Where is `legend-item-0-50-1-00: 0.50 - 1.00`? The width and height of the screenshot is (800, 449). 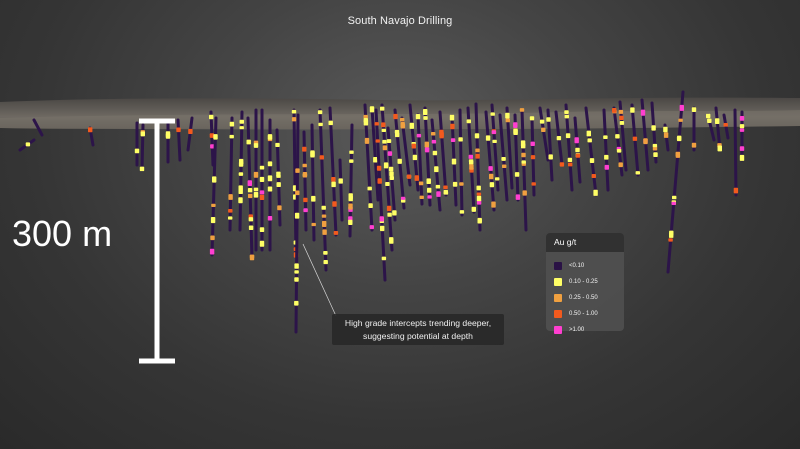
legend-item-0-50-1-00: 0.50 - 1.00 is located at coordinates (585, 314).